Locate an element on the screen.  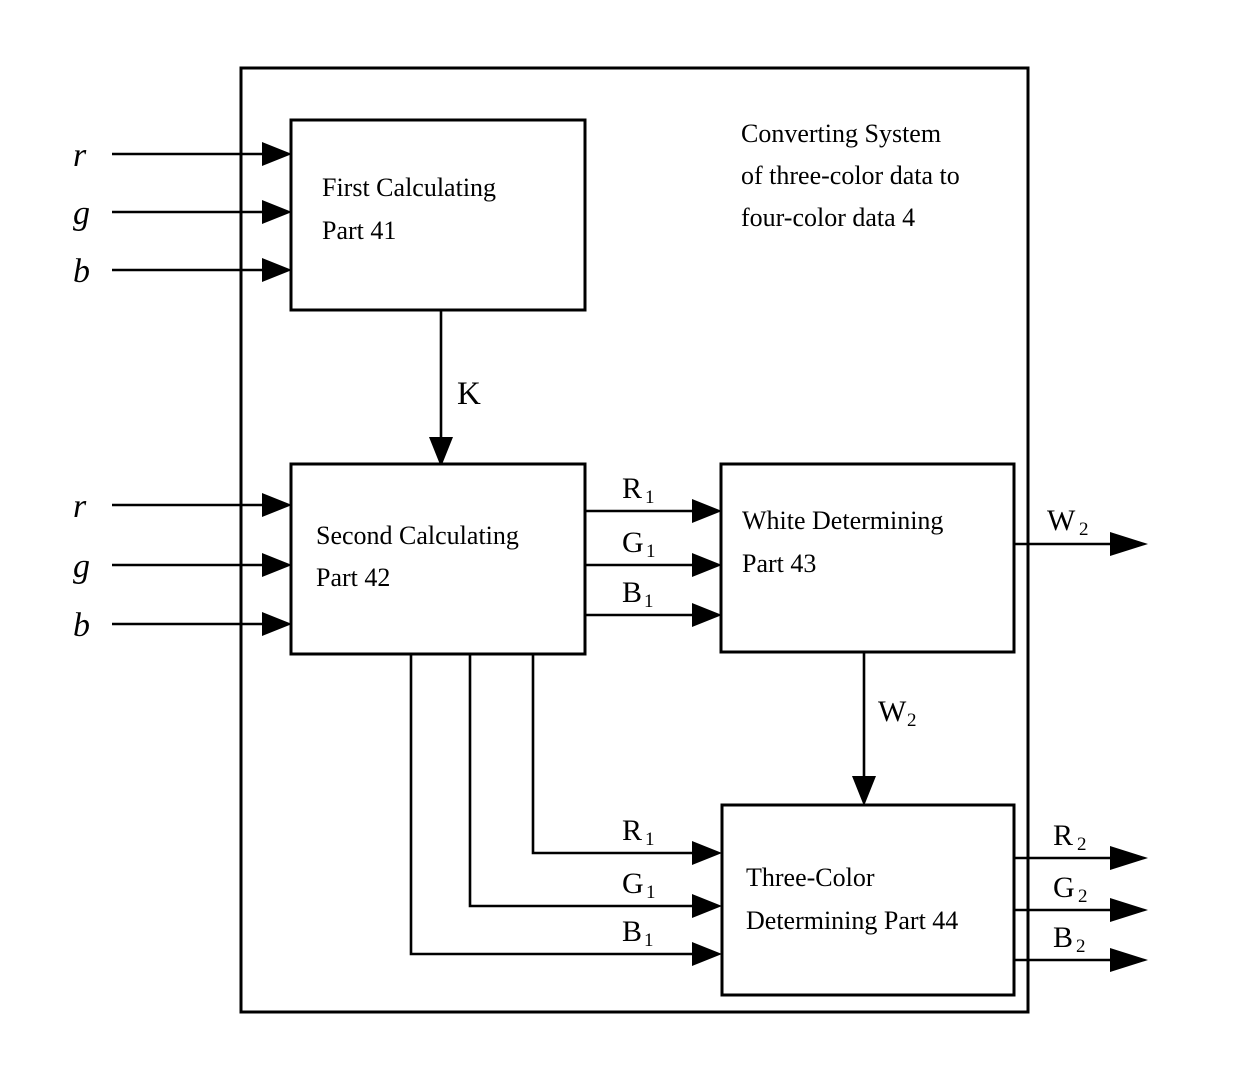
signal-label-g1-lower: G 1 is located at coordinates (639, 885).